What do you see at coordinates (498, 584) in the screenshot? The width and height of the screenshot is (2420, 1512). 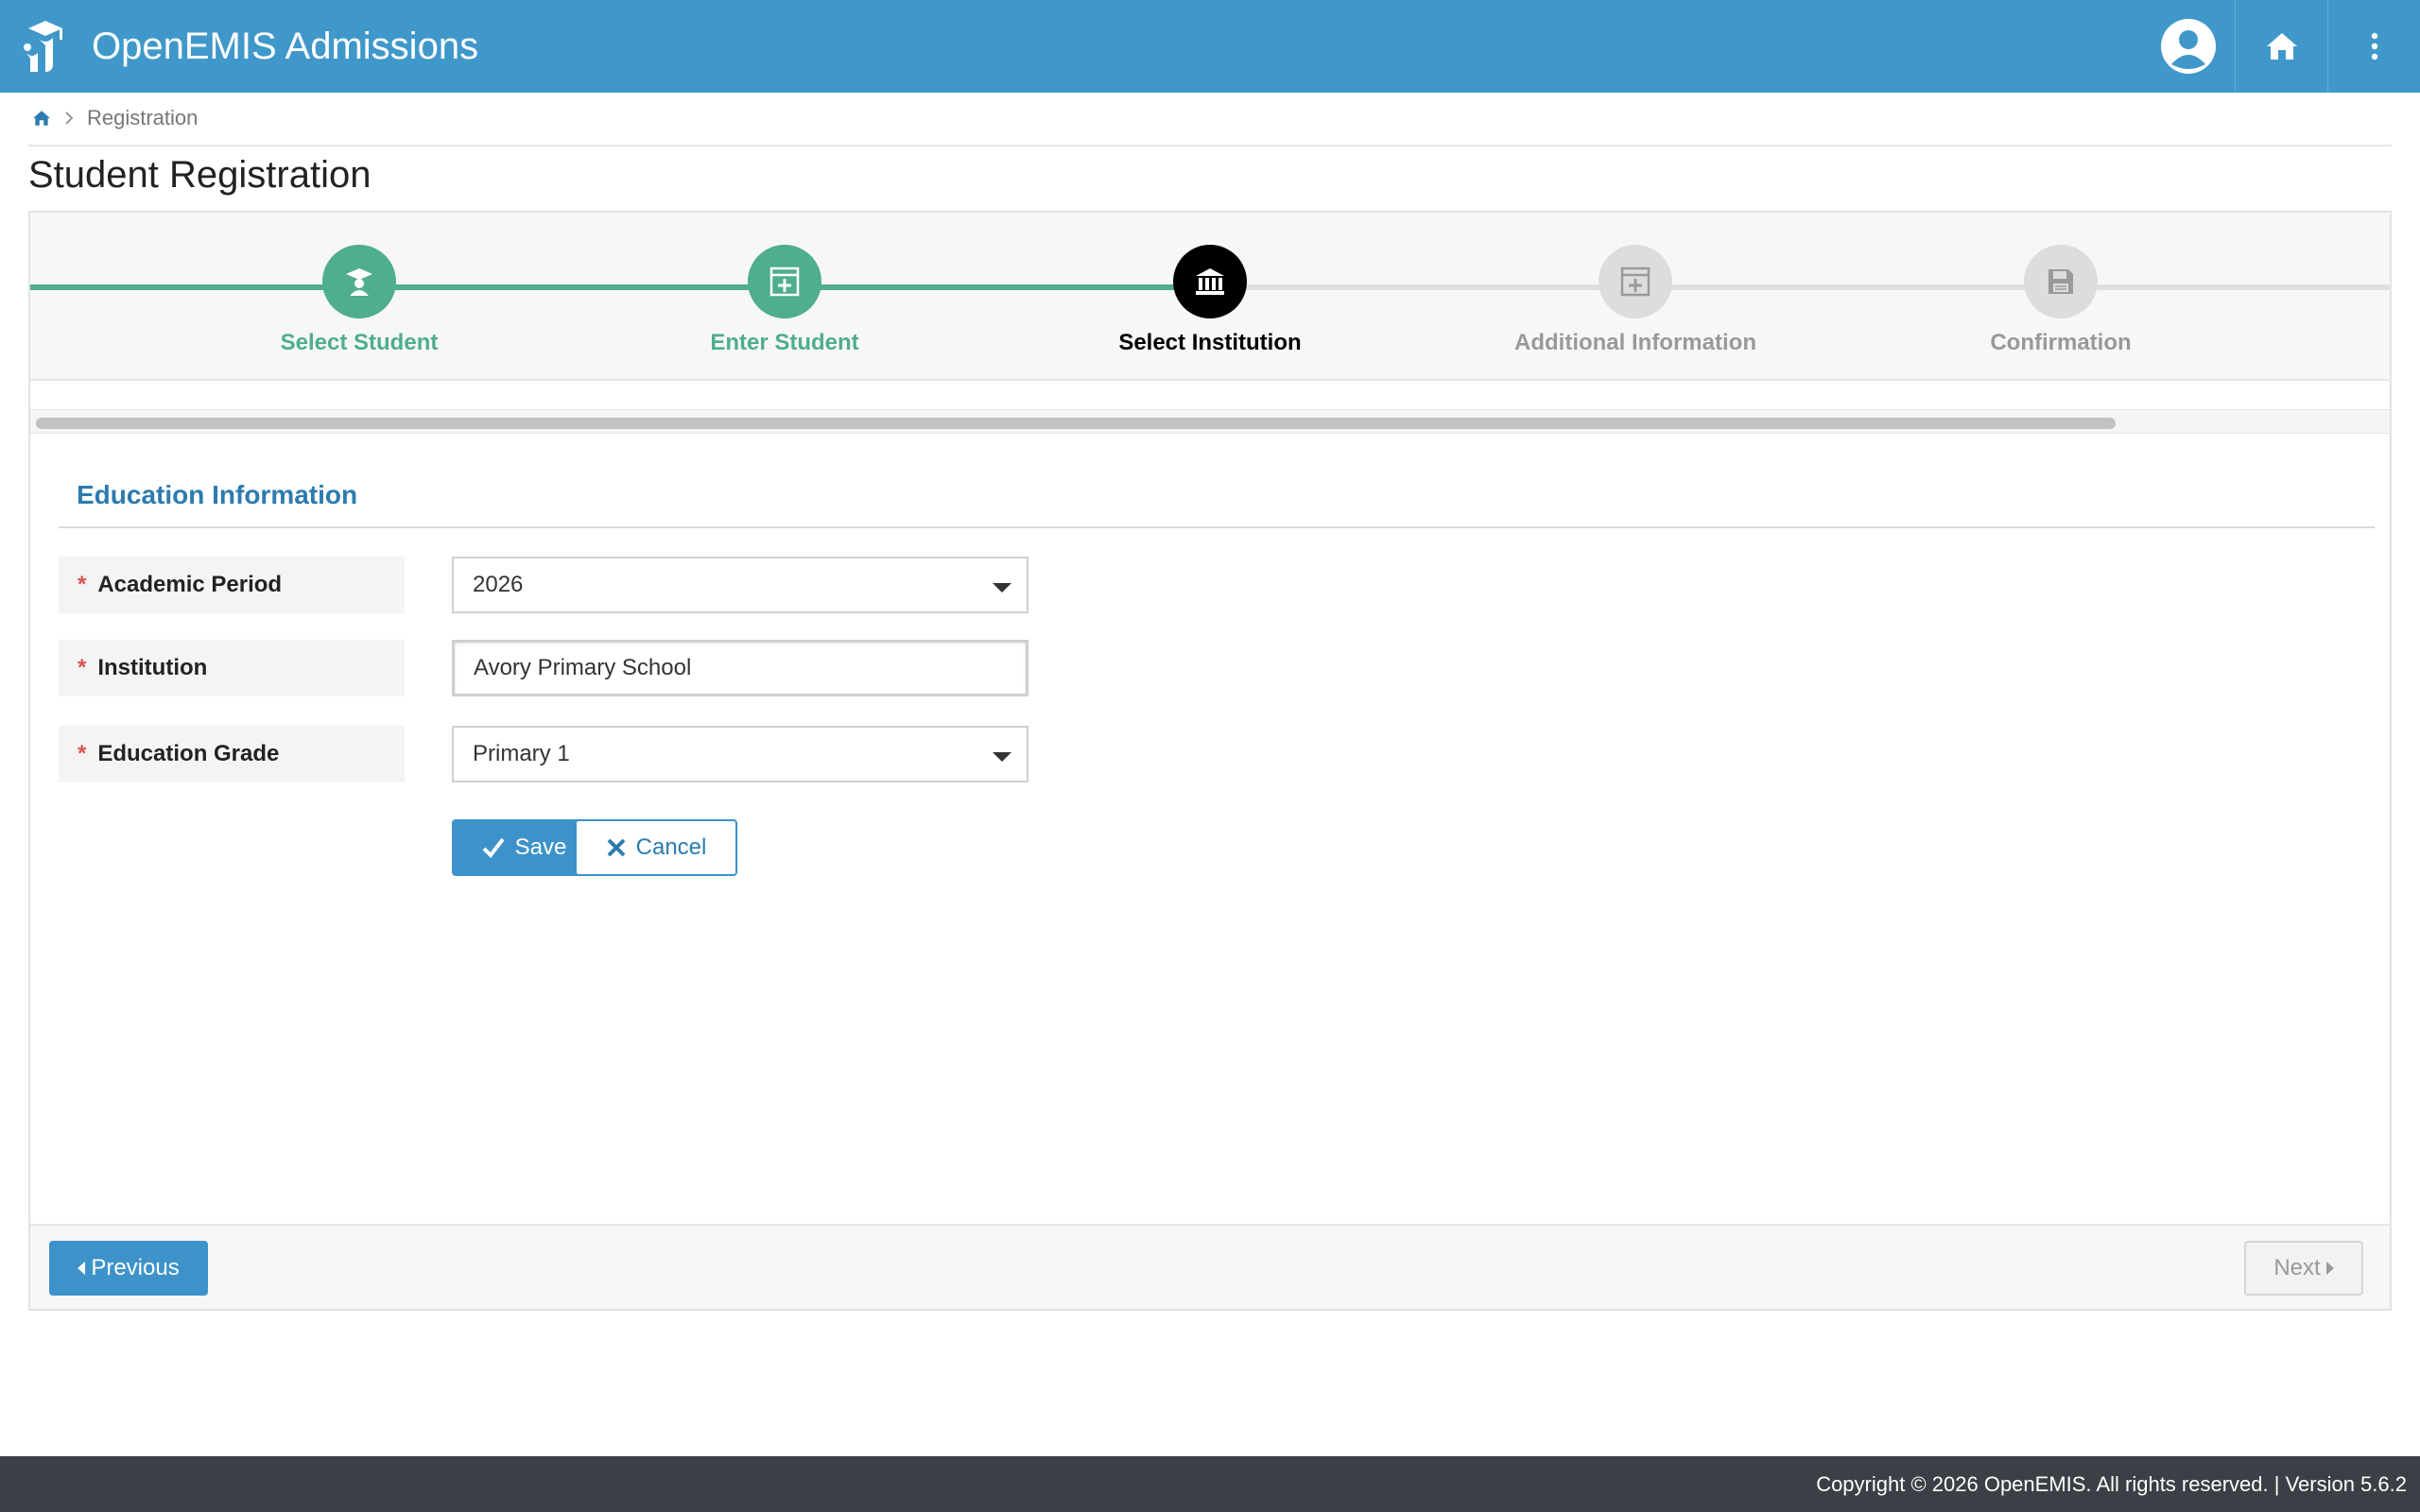 I see `academic-period-value: 2026` at bounding box center [498, 584].